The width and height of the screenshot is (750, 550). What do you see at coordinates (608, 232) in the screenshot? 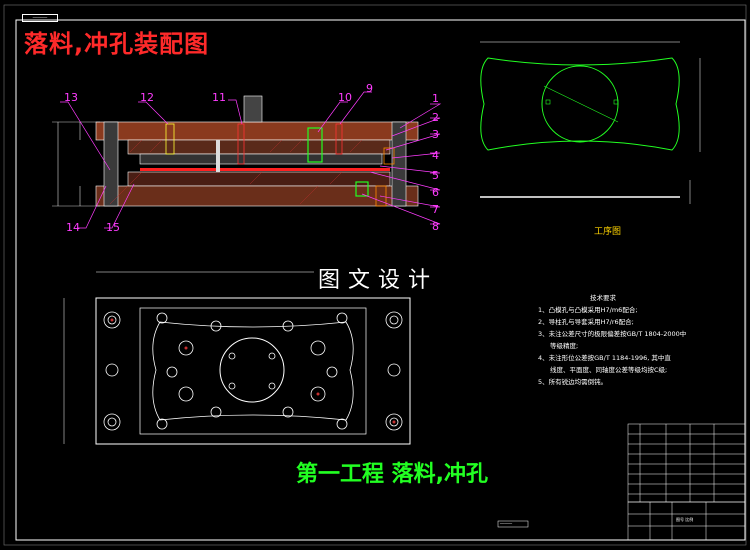
I see `process-drawing-label: 工序图` at bounding box center [608, 232].